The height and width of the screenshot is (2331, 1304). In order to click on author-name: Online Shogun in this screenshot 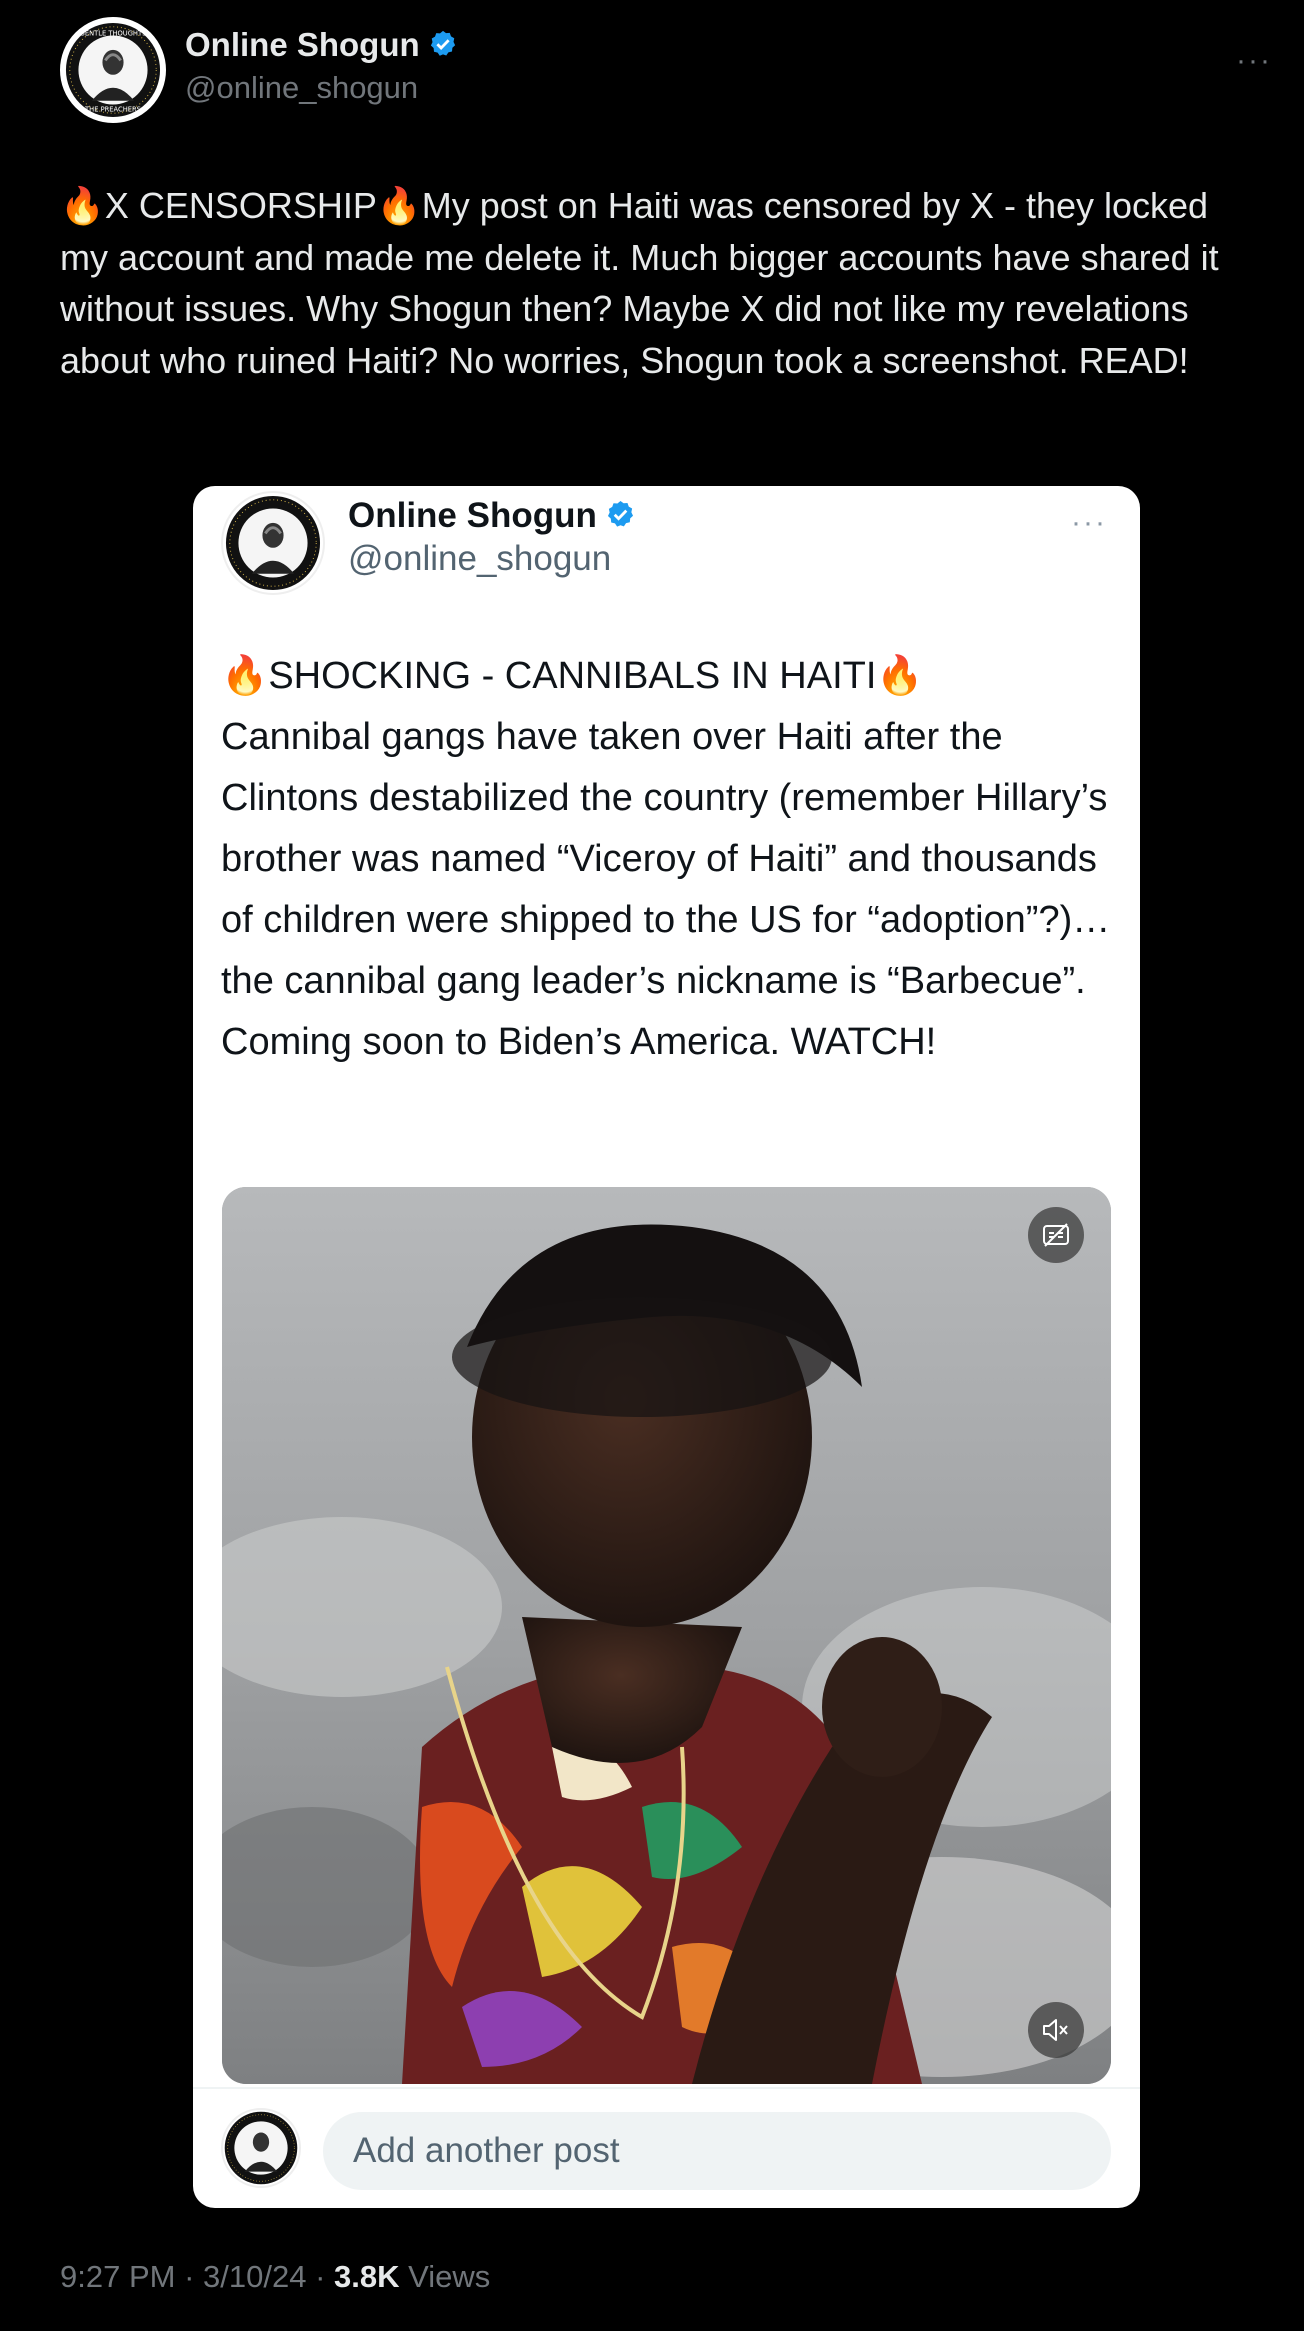, I will do `click(321, 45)`.